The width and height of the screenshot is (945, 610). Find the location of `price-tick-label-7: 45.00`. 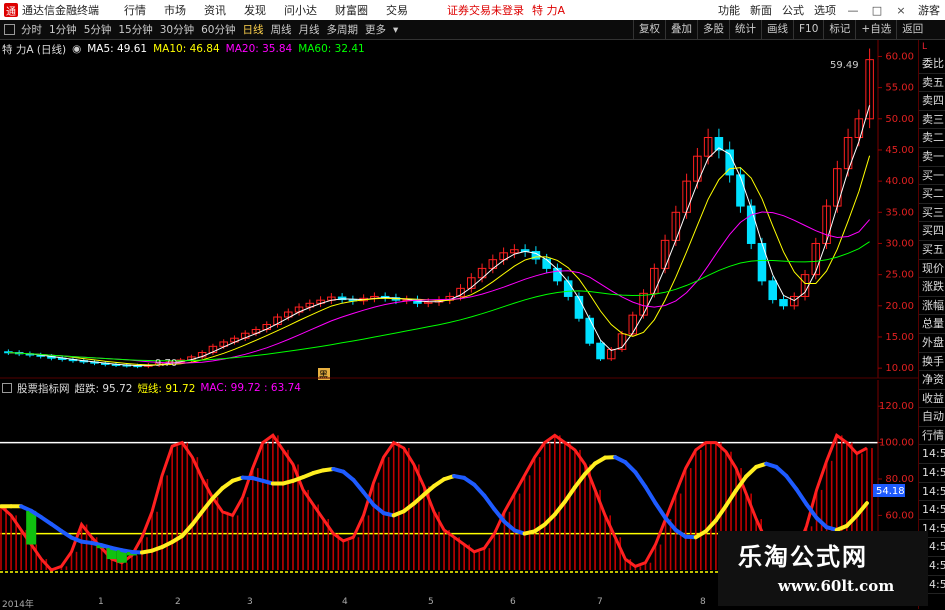

price-tick-label-7: 45.00 is located at coordinates (899, 150).